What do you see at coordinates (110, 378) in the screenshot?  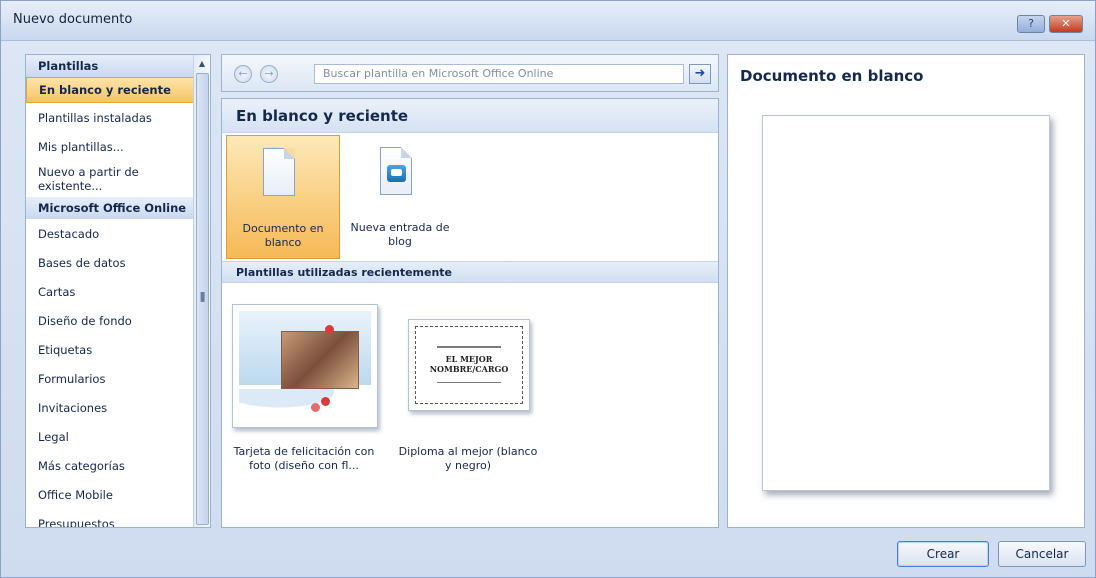 I see `sidebar-item-formularios: Formularios` at bounding box center [110, 378].